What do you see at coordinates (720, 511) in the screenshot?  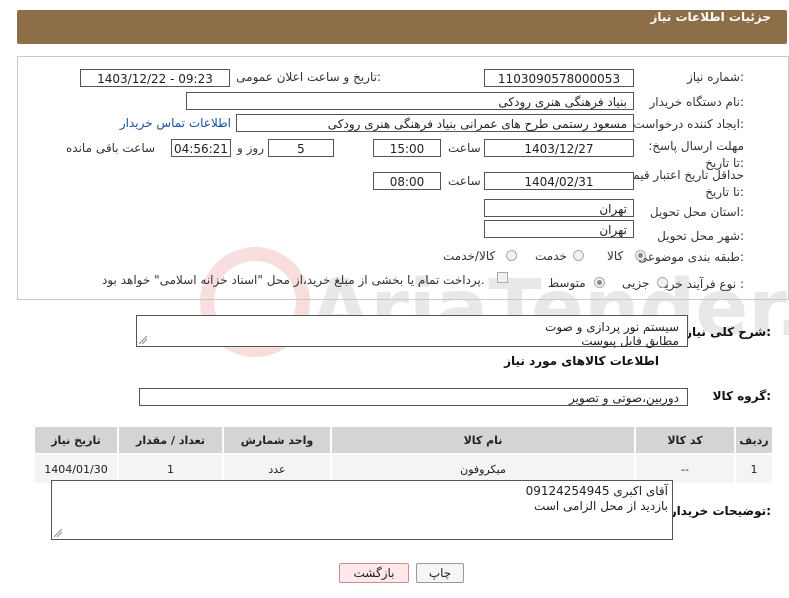 I see `buyer-notes-label: توضیحات خریدار:` at bounding box center [720, 511].